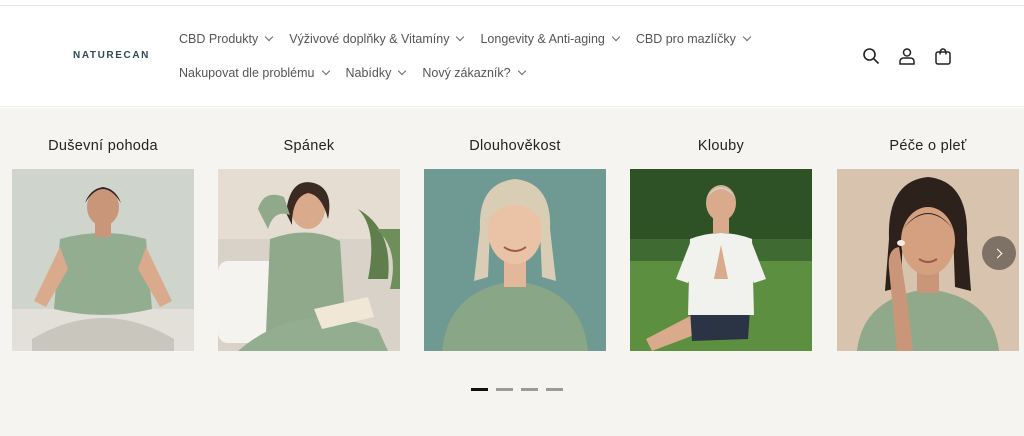 The image size is (1024, 436). I want to click on nav-pets: CBD pro mazlíčky, so click(693, 39).